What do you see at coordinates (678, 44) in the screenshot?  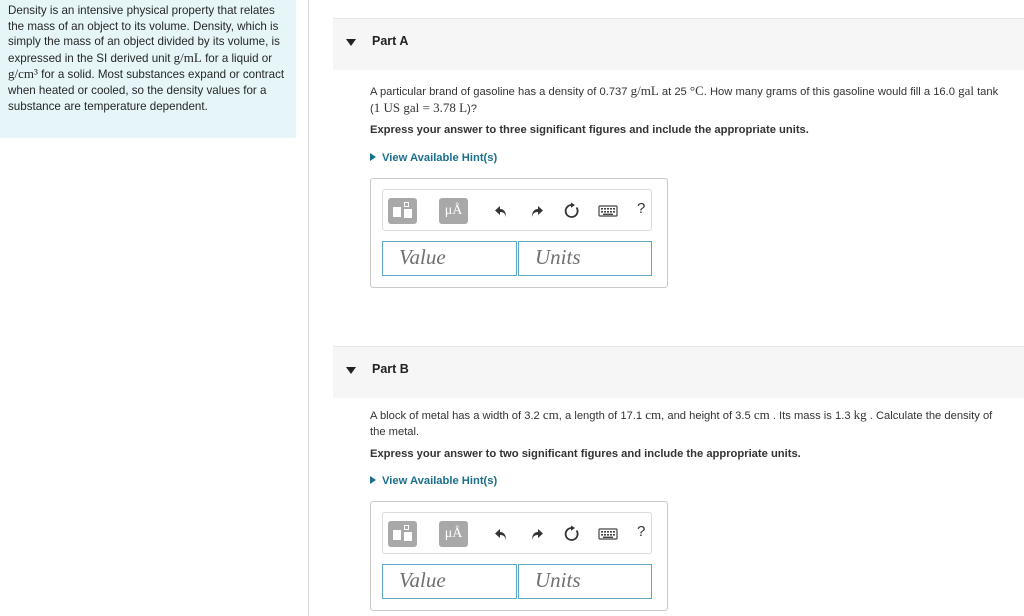 I see `part-a-header: Part A` at bounding box center [678, 44].